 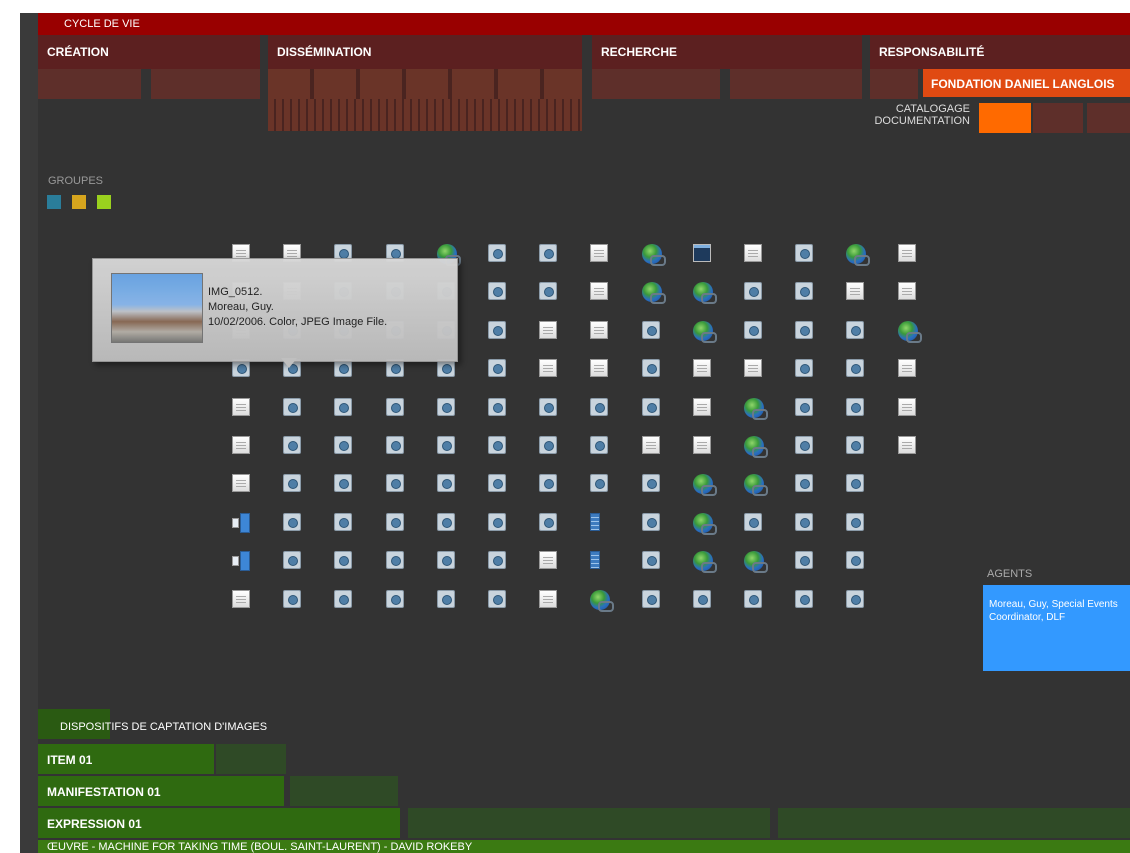 I want to click on group-swatch-green, so click(x=104, y=202).